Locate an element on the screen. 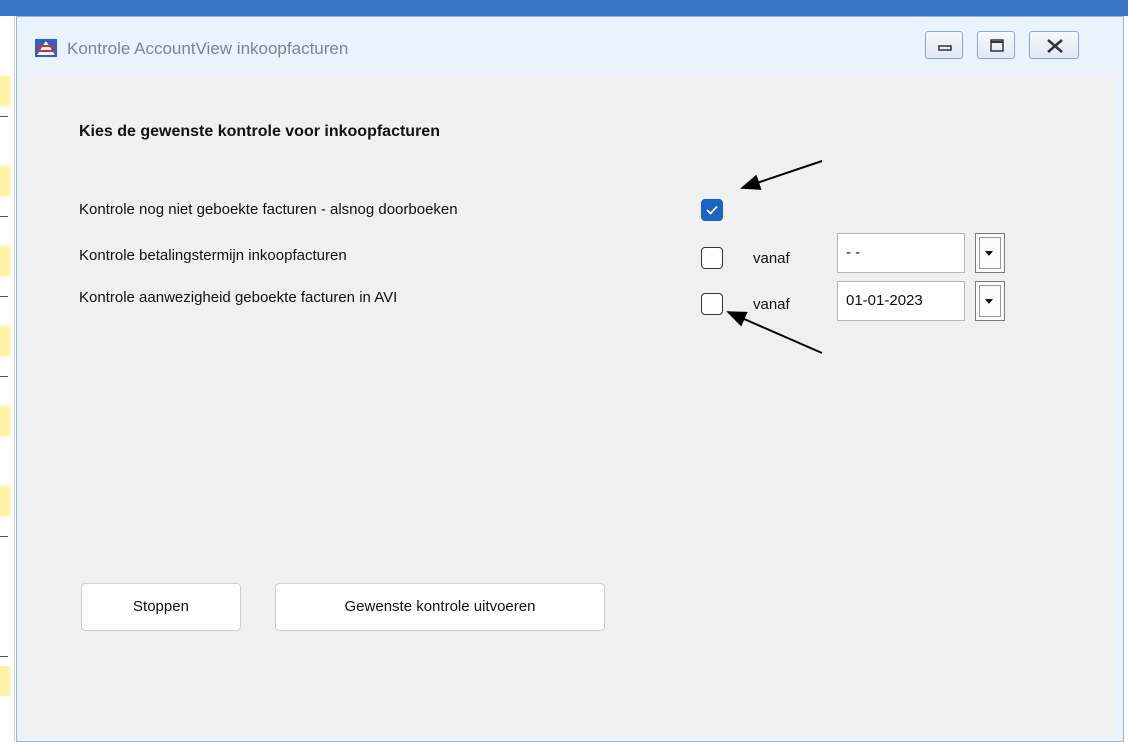 The height and width of the screenshot is (742, 1128). minimize-button is located at coordinates (944, 45).